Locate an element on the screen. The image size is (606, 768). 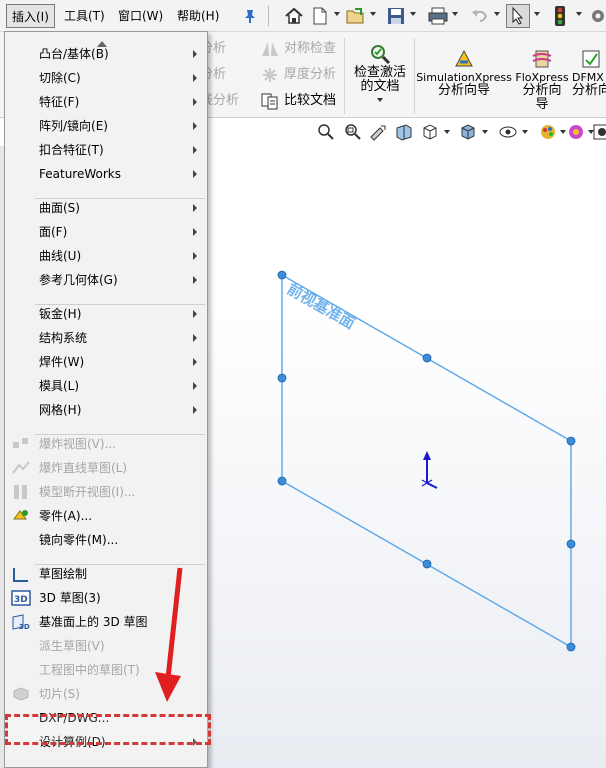
slice-icon is located at coordinates (21, 694).